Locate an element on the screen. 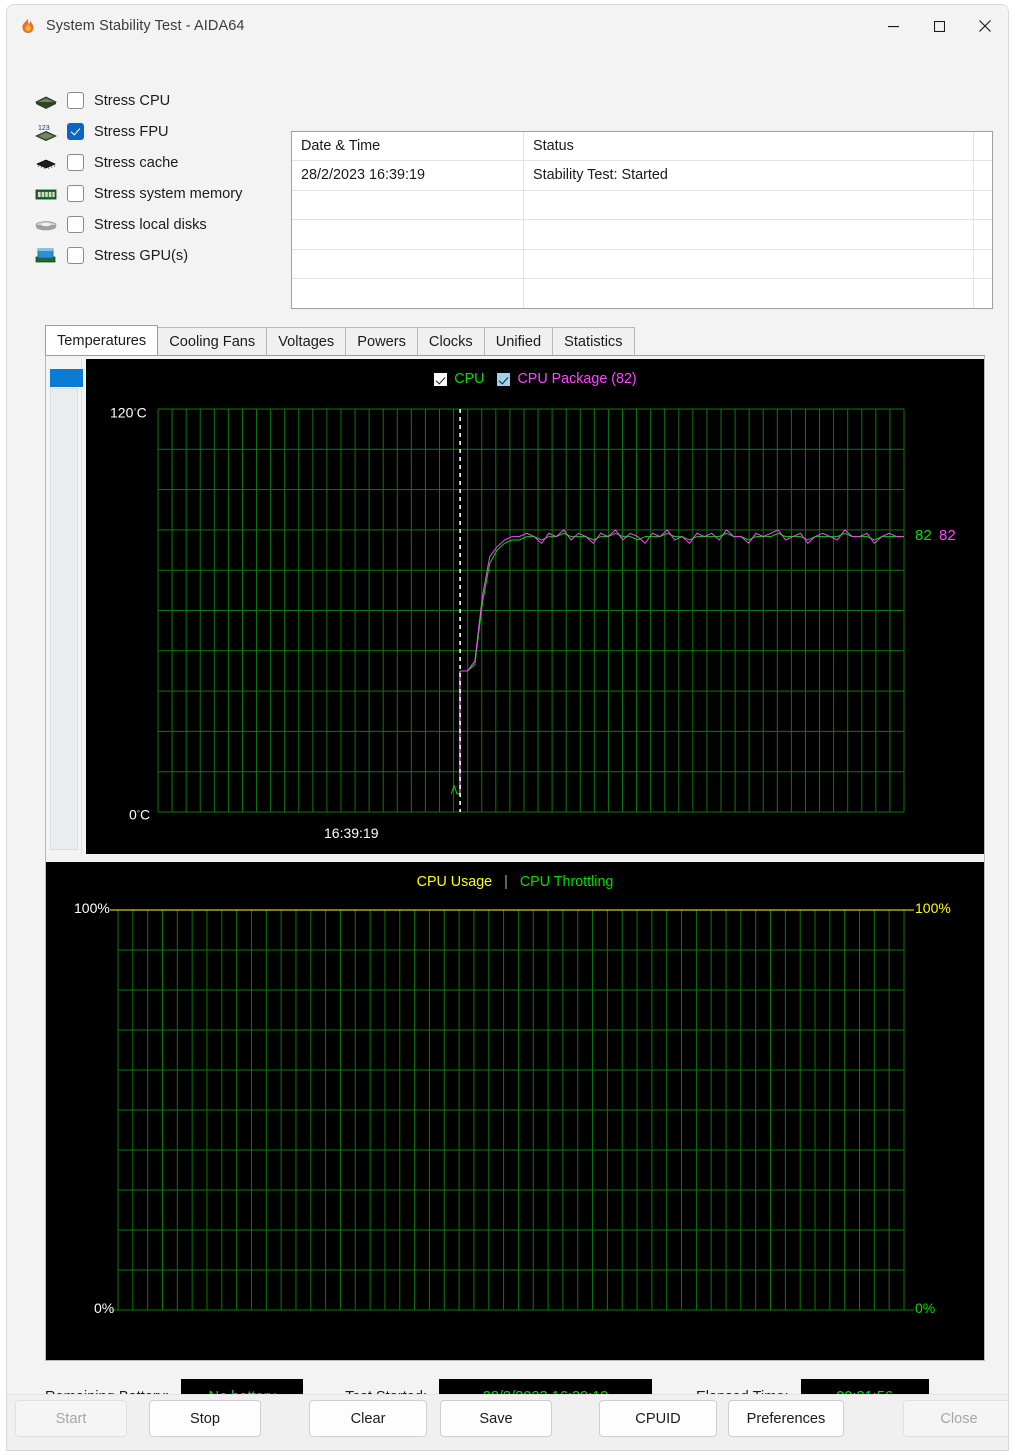  close-footer-button: Close is located at coordinates (955, 1418).